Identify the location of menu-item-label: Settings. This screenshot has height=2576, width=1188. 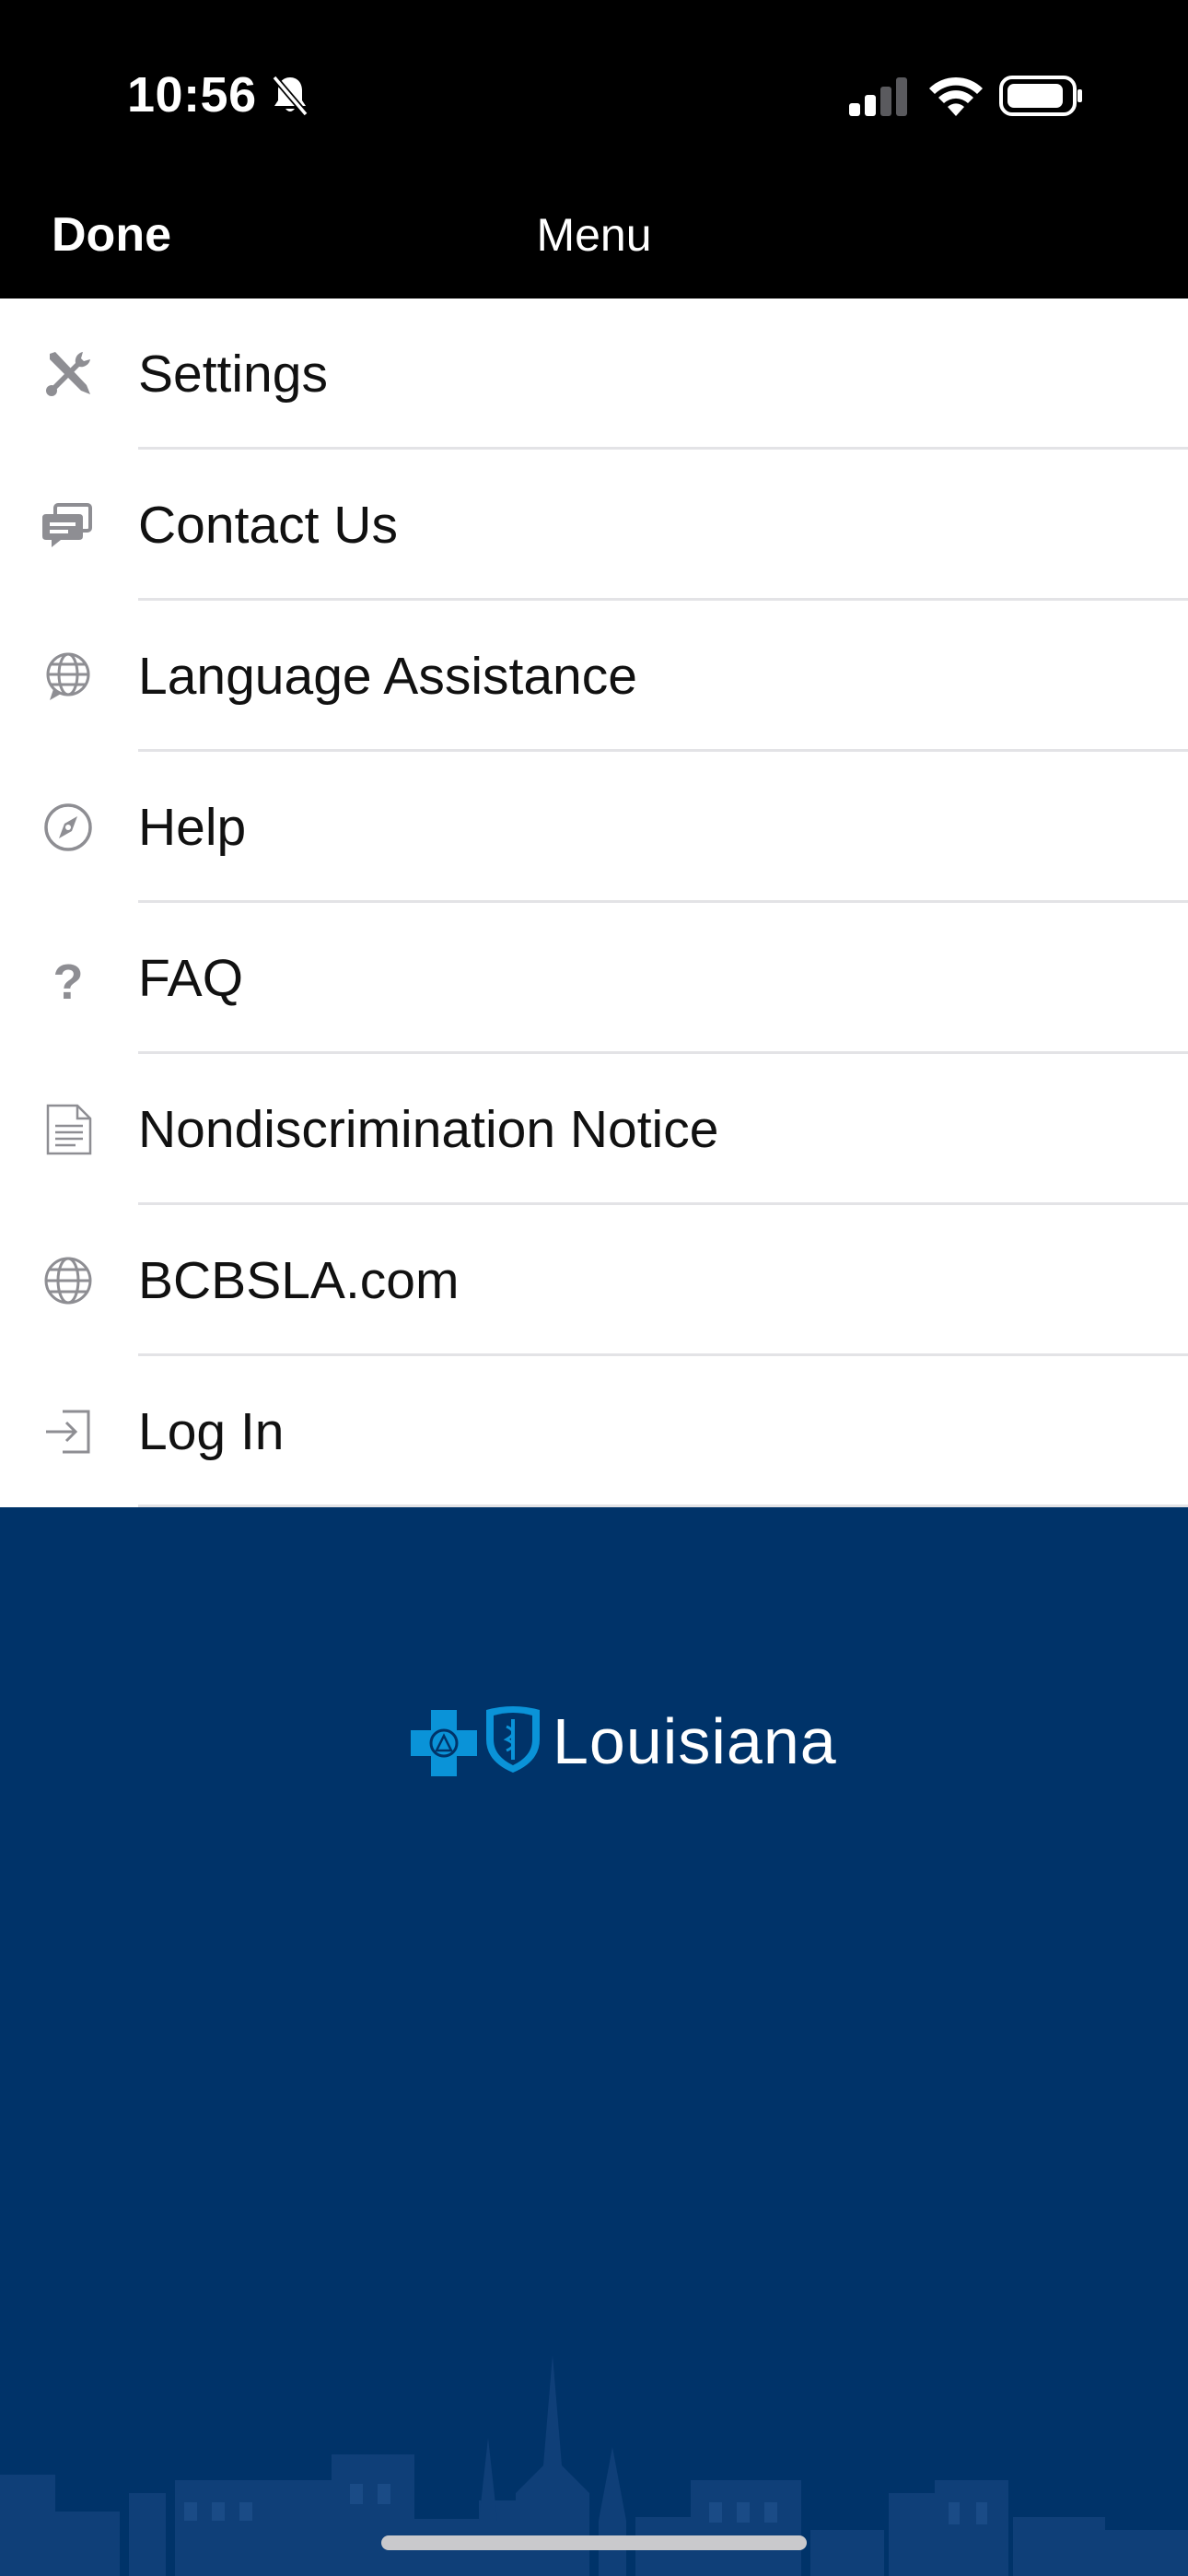
(233, 374).